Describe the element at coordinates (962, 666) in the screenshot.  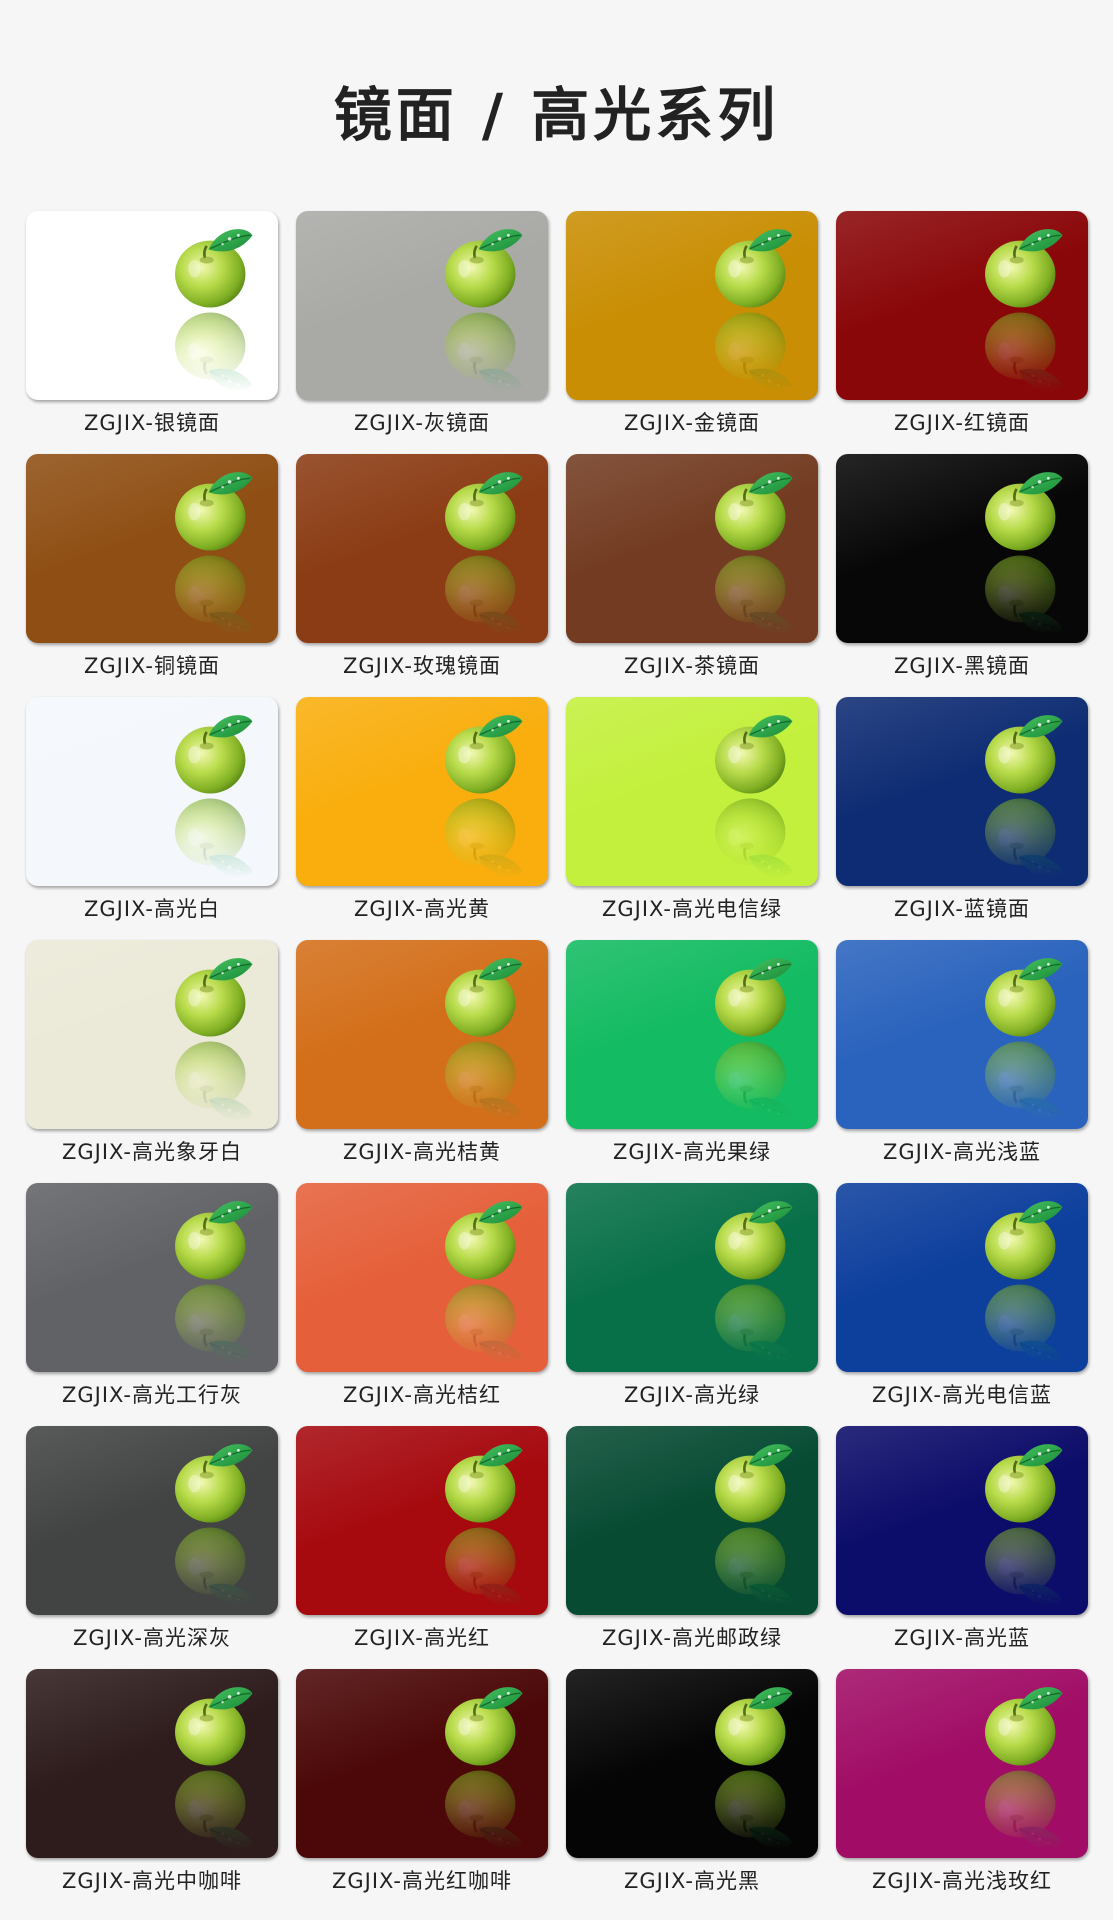
I see `swatch-label: ZGJIX-黑镜面` at that location.